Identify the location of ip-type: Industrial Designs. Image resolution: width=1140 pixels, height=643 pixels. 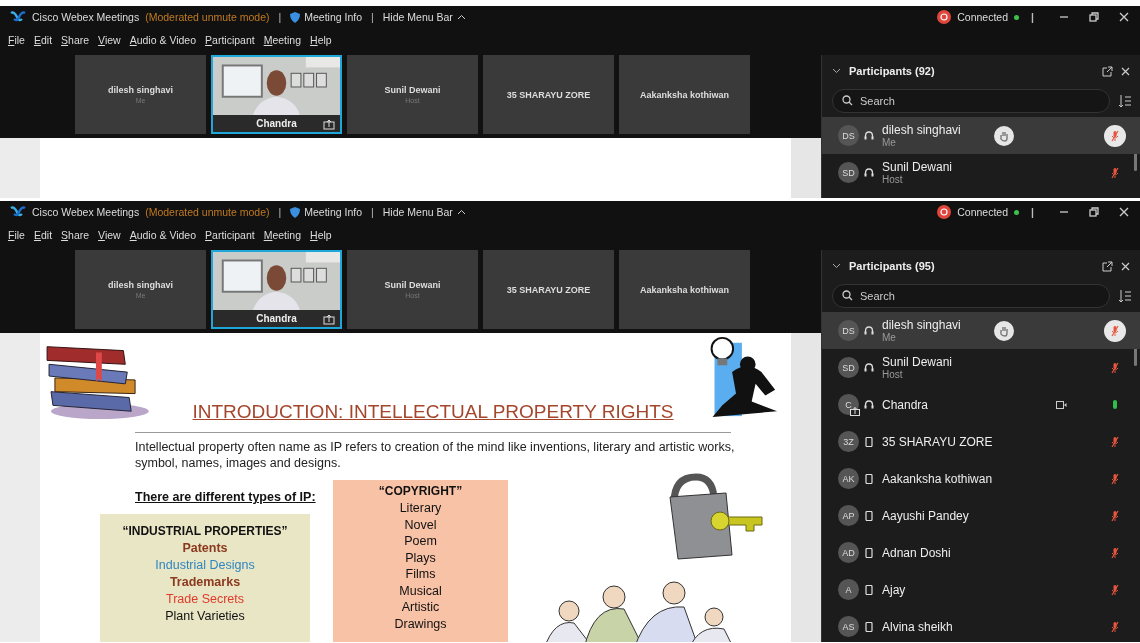
(205, 565).